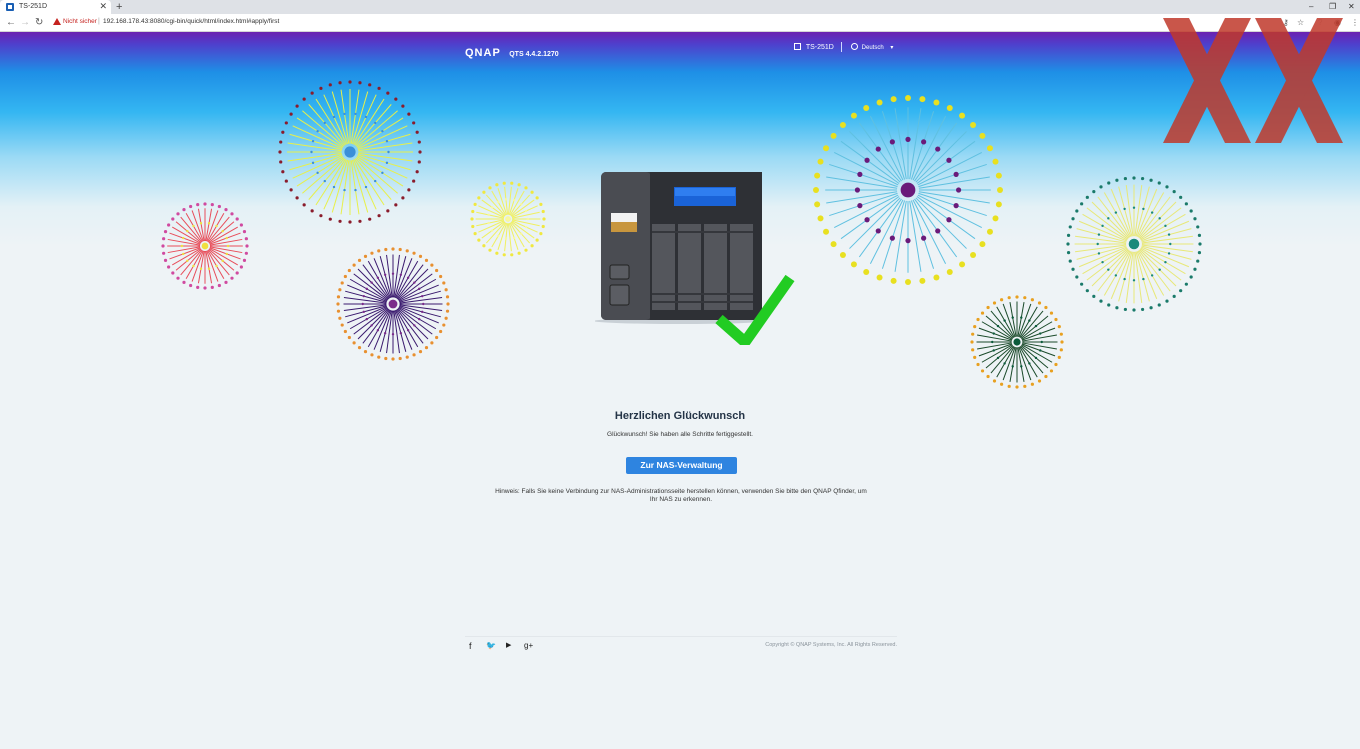  I want to click on restore-icon: ❐, so click(1332, 6).